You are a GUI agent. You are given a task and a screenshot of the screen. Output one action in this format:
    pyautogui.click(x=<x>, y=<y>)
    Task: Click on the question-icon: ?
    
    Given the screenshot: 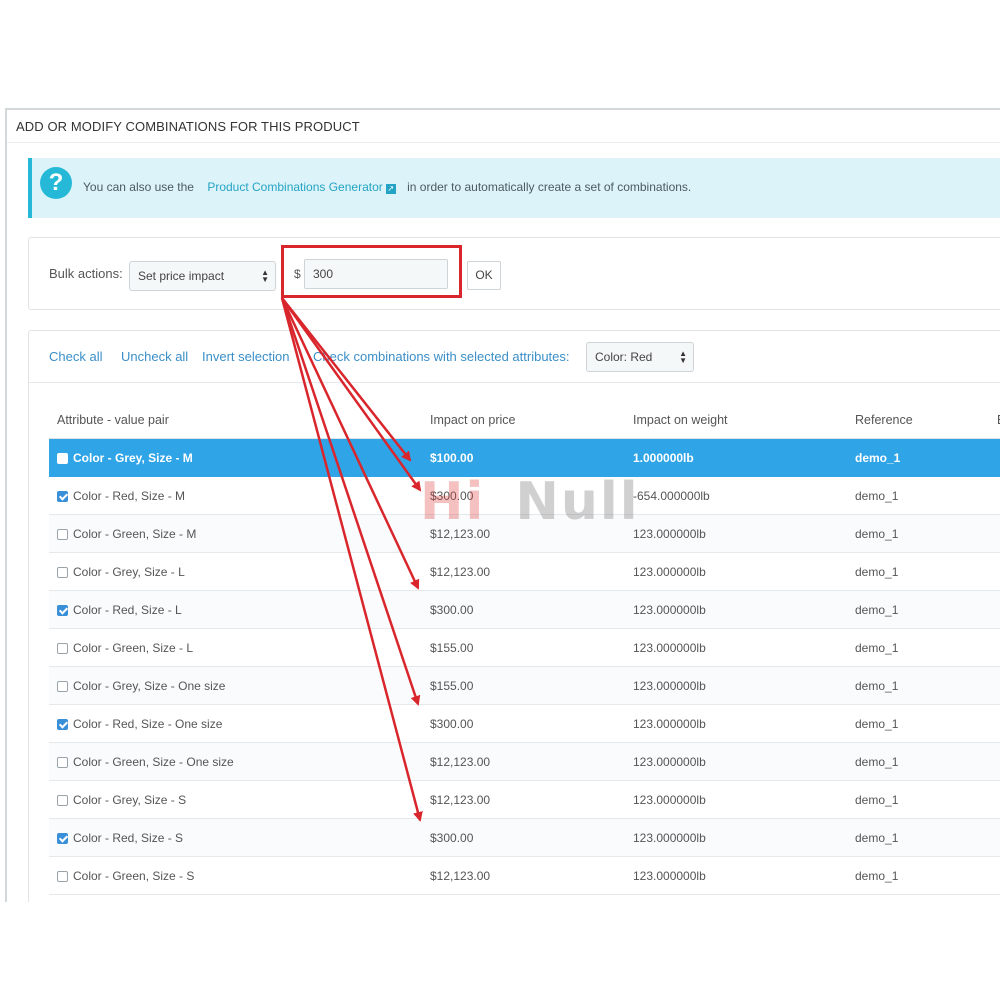 What is the action you would take?
    pyautogui.click(x=56, y=183)
    